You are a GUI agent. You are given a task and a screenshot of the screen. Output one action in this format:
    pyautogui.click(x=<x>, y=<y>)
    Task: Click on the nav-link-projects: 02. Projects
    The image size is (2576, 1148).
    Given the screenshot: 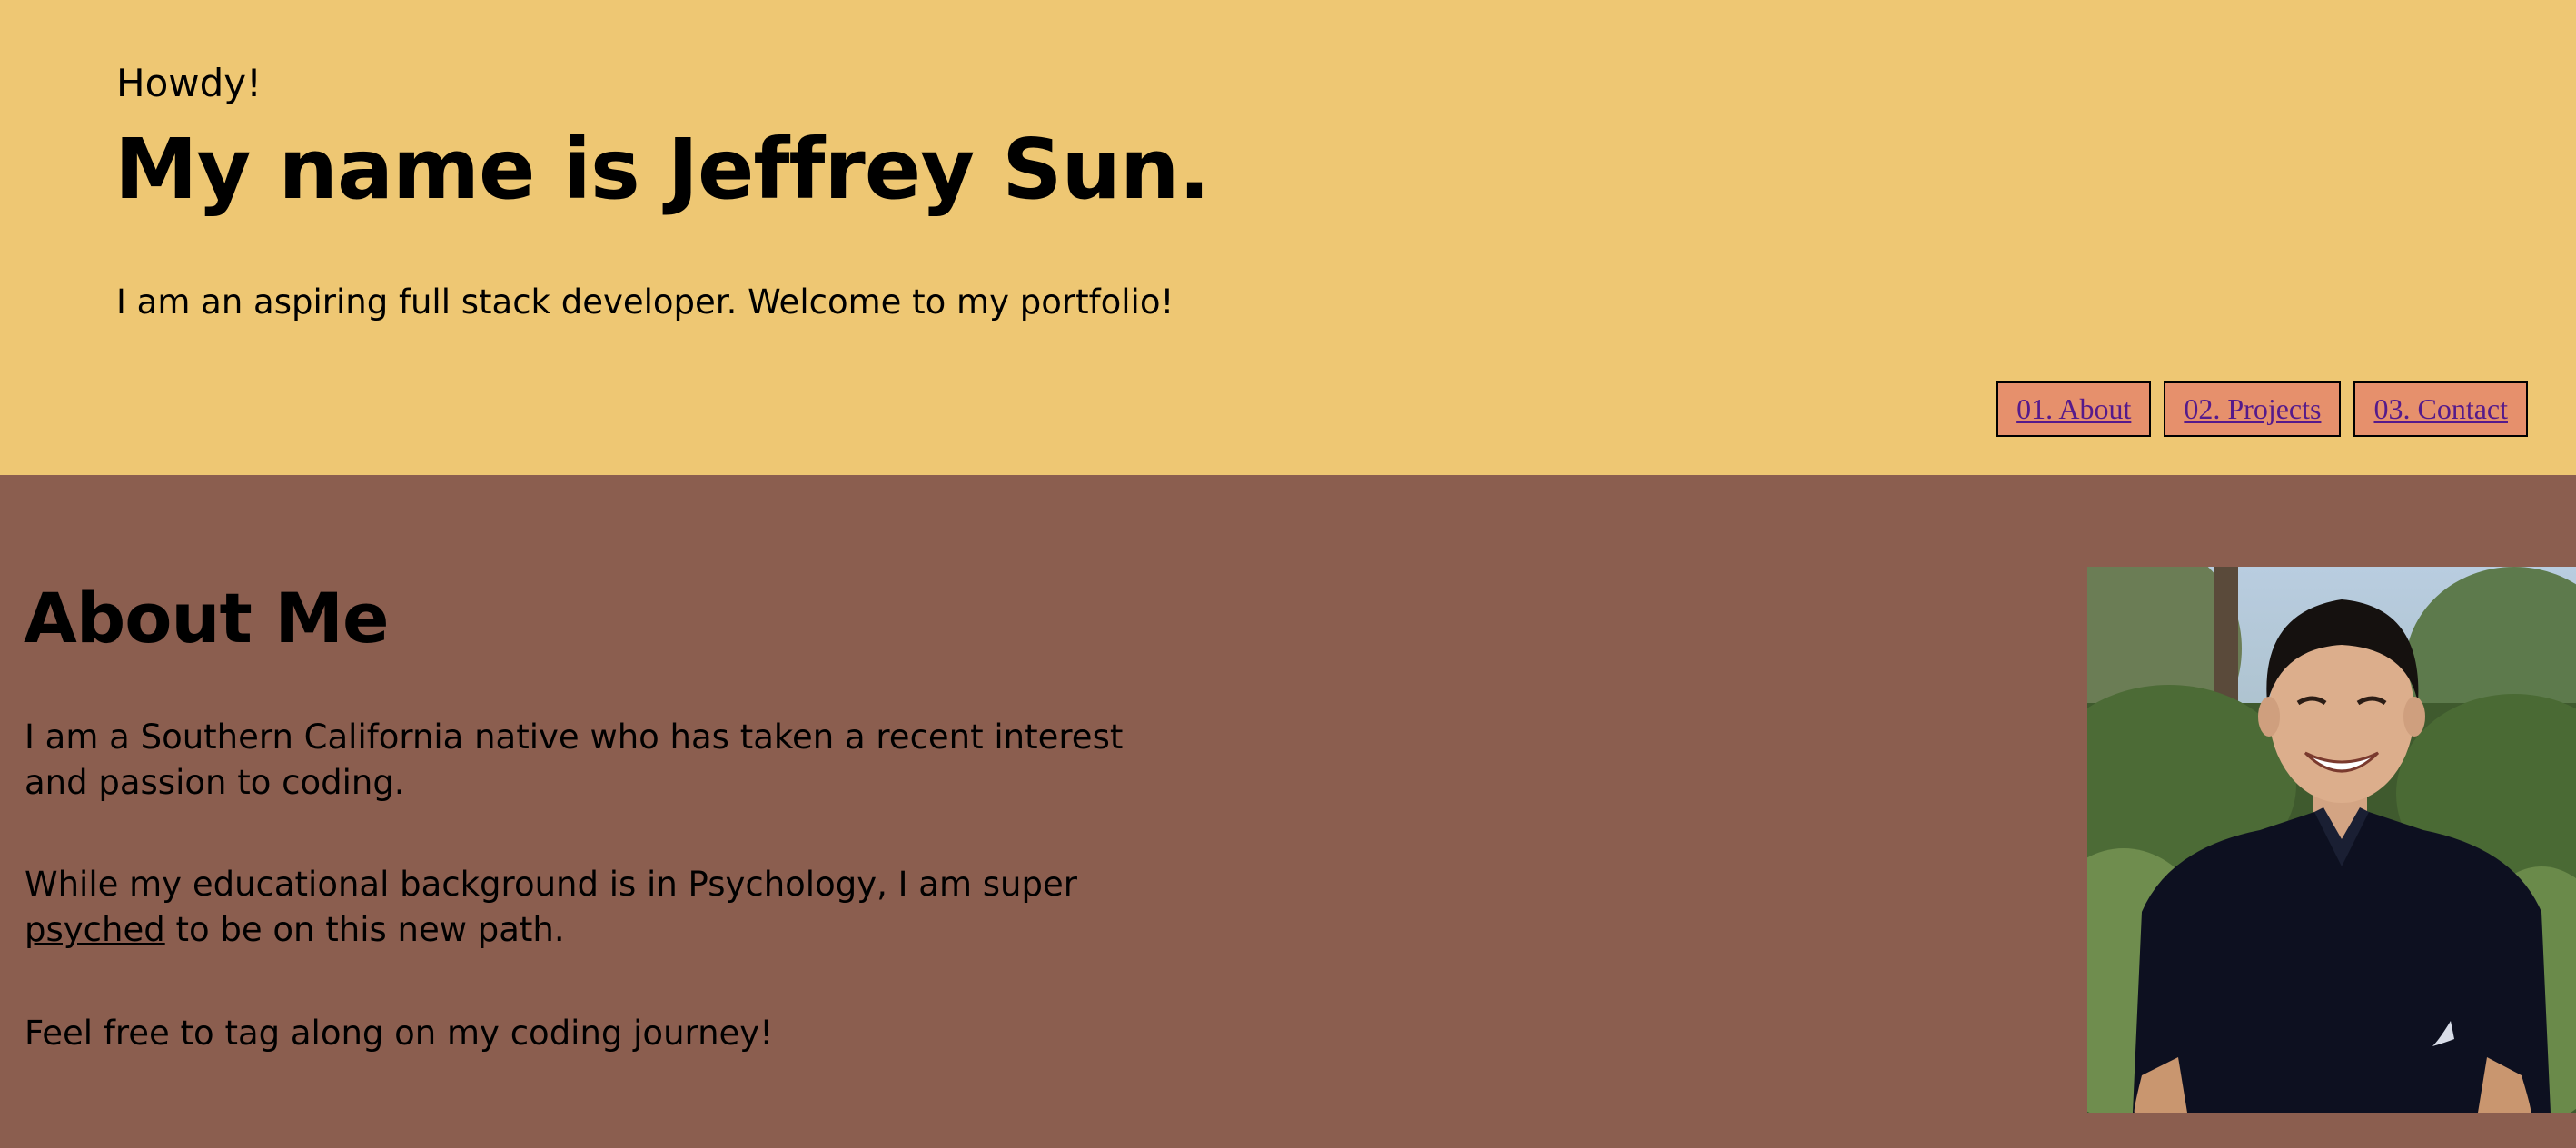 What is the action you would take?
    pyautogui.click(x=2253, y=409)
    